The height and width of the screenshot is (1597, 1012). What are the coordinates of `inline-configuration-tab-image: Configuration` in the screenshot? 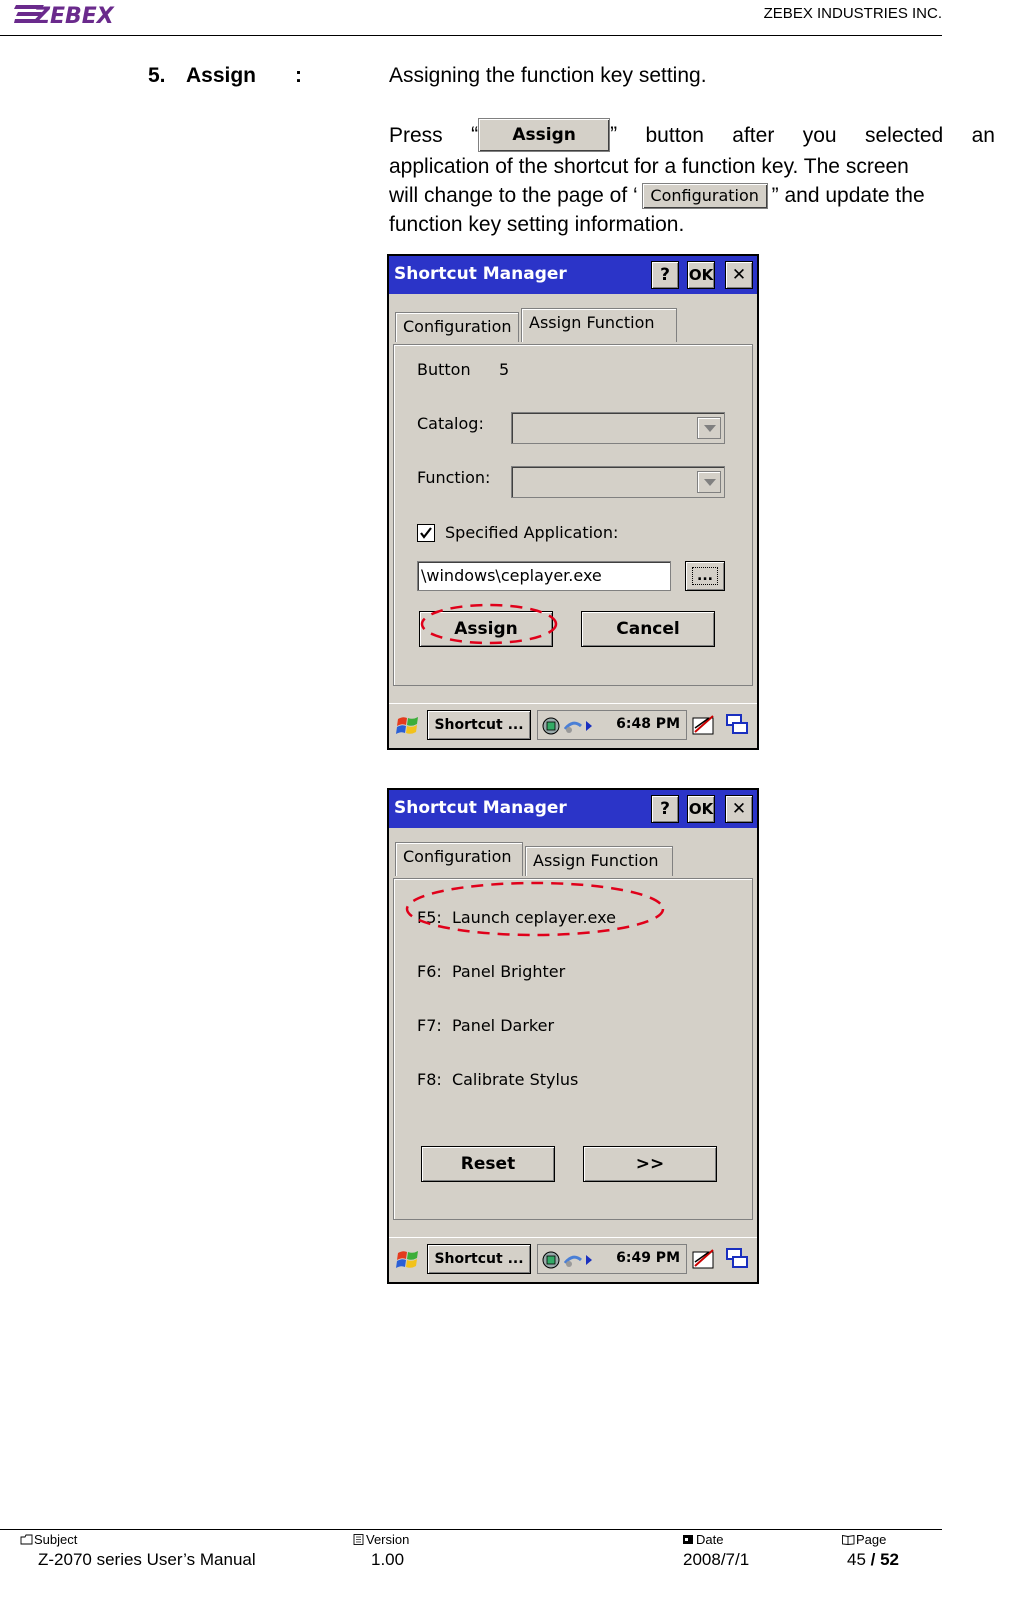 It's located at (704, 196).